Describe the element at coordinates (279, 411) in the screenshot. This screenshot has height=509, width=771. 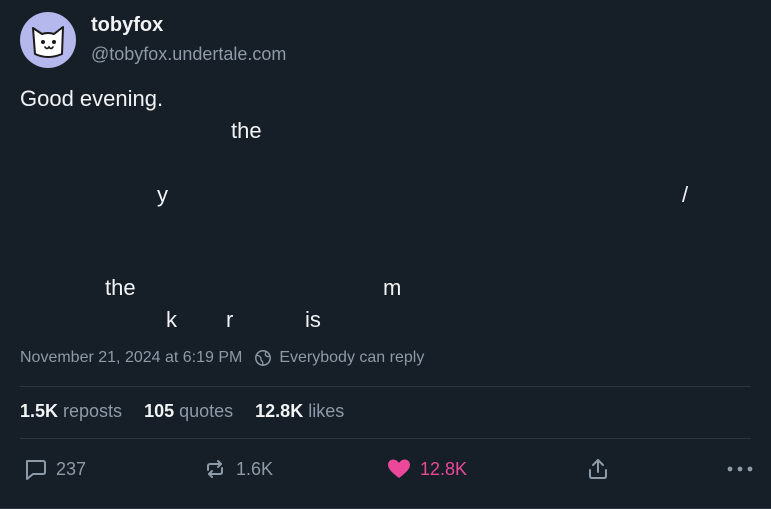
I see `likes-count: 12.8K` at that location.